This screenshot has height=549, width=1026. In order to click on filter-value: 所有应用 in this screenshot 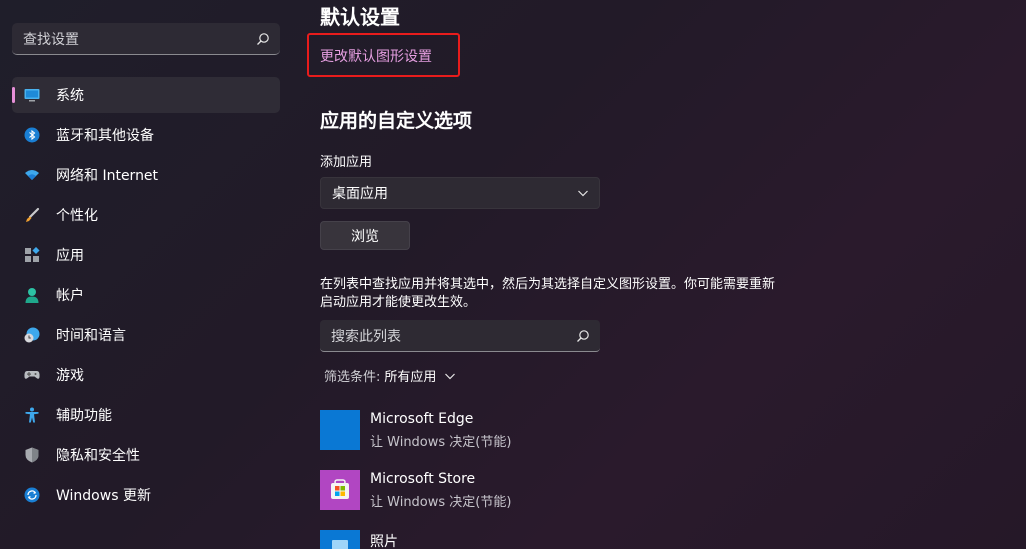, I will do `click(410, 377)`.